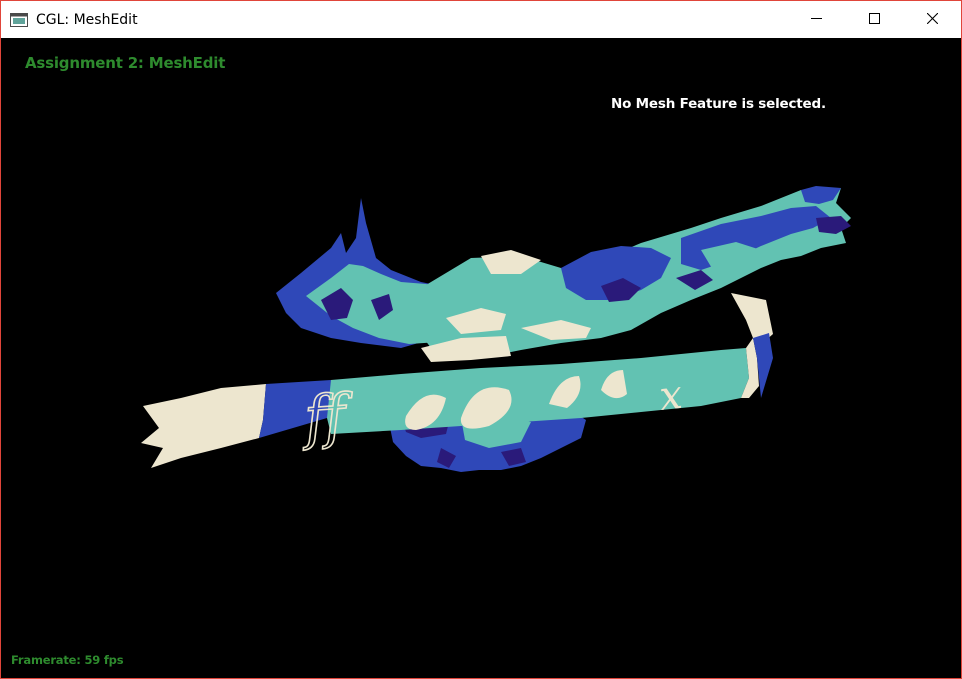 The width and height of the screenshot is (962, 679). I want to click on close-button, so click(932, 19).